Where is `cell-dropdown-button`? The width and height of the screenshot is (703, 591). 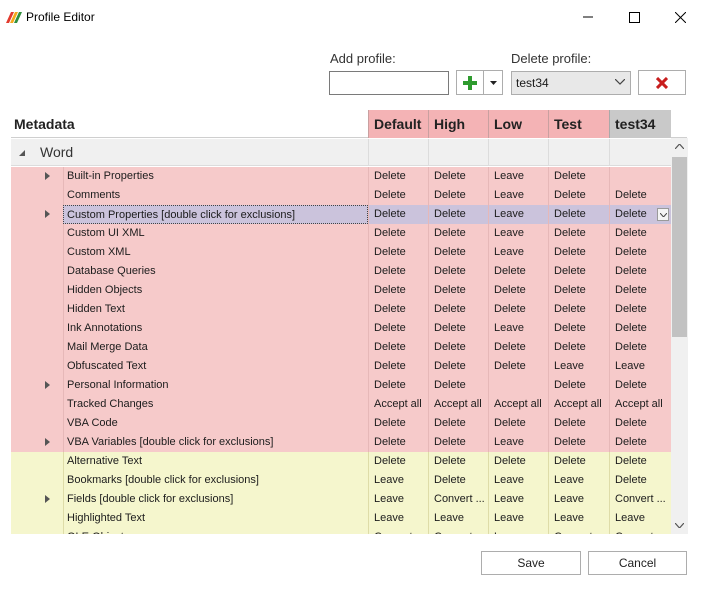
cell-dropdown-button is located at coordinates (663, 214).